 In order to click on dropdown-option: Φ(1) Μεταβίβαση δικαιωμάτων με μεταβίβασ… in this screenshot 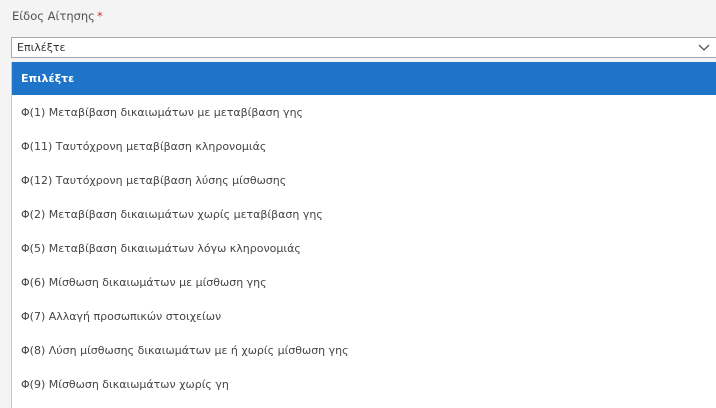, I will do `click(364, 112)`.